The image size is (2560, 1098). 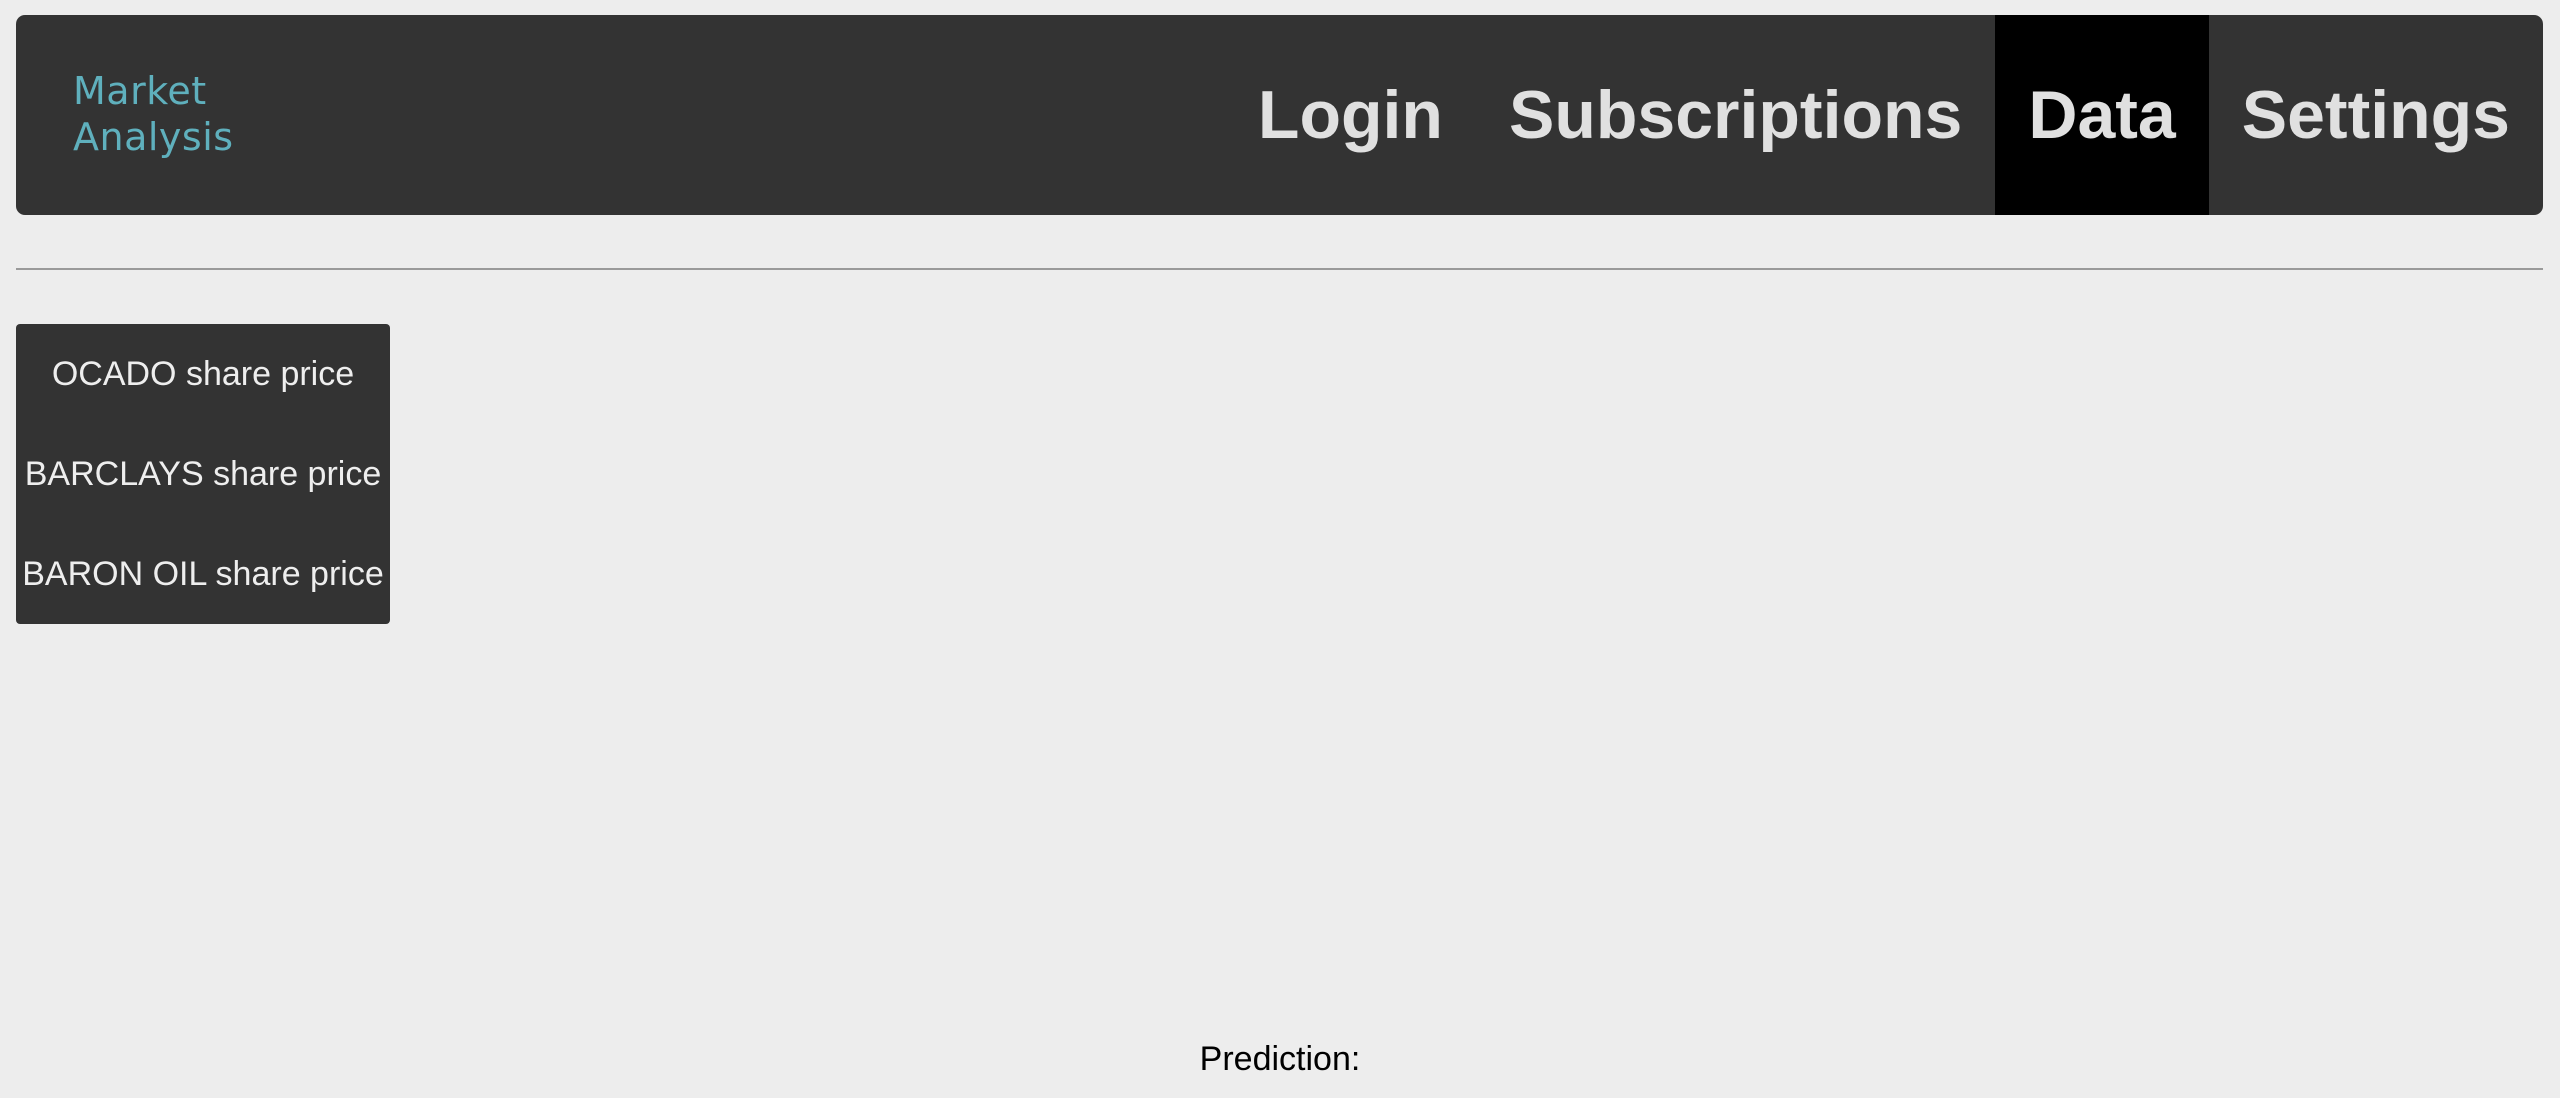 I want to click on stock-item-barclays: BARCLAYS share price, so click(x=203, y=474).